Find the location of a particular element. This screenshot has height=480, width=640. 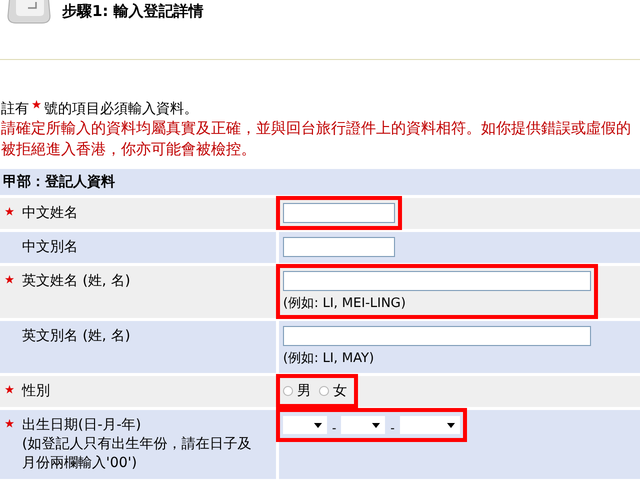

year-dropdown is located at coordinates (430, 425).